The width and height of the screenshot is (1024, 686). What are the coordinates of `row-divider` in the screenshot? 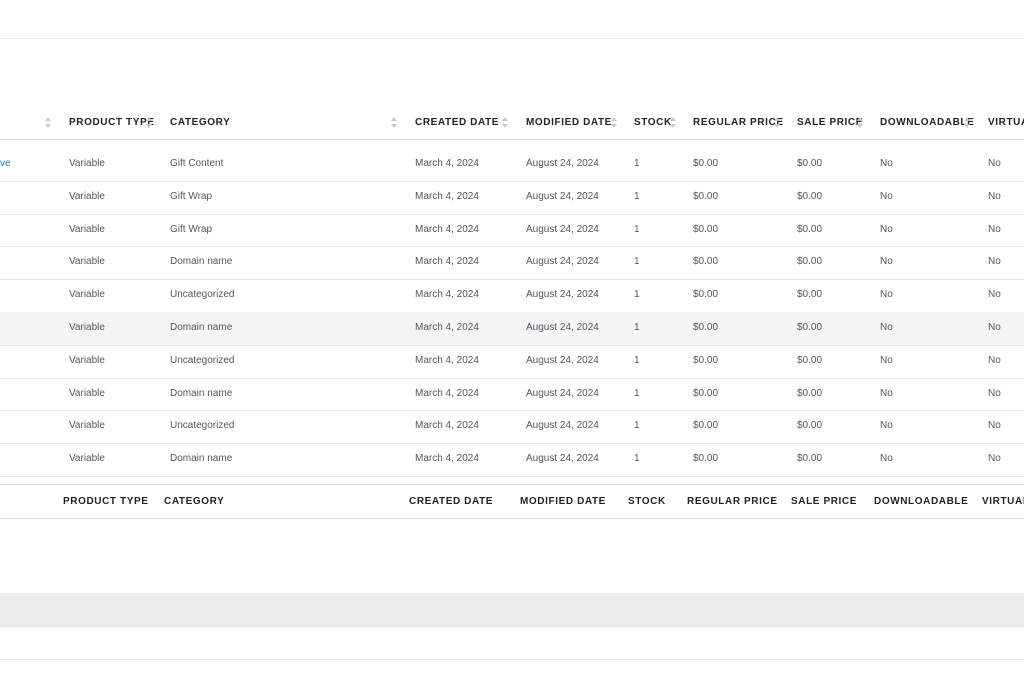 It's located at (512, 476).